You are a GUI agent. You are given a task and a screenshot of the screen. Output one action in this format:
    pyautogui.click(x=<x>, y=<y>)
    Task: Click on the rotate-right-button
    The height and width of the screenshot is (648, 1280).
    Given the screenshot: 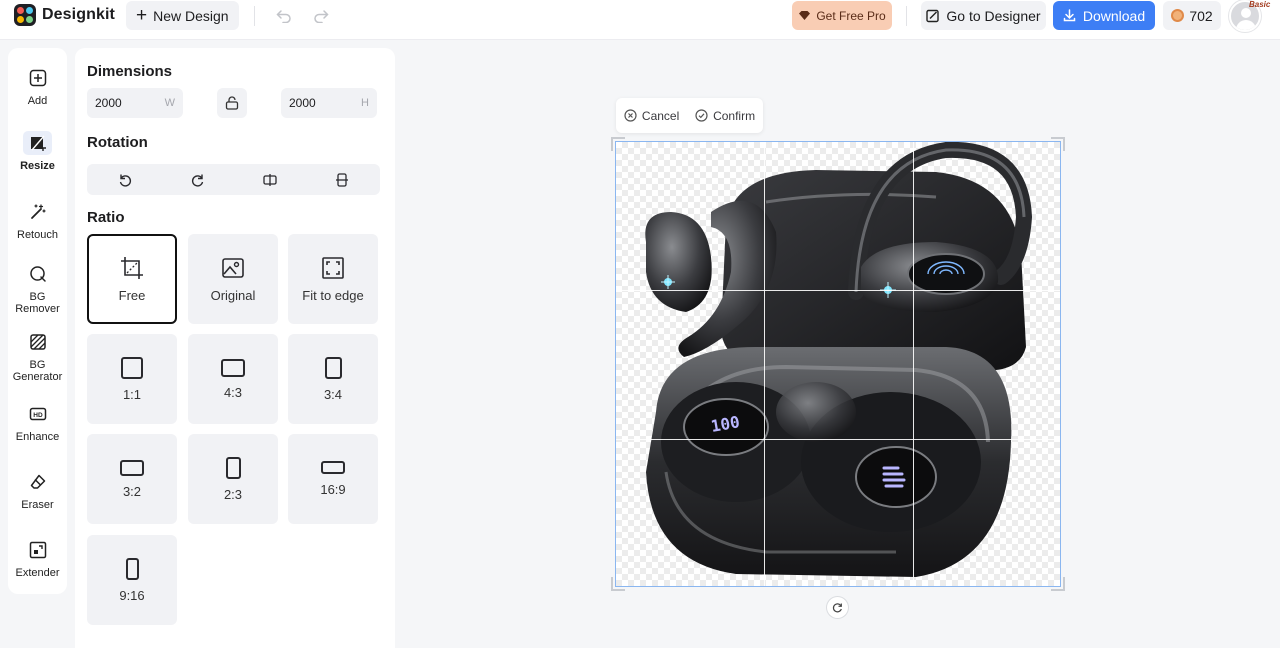 What is the action you would take?
    pyautogui.click(x=198, y=180)
    